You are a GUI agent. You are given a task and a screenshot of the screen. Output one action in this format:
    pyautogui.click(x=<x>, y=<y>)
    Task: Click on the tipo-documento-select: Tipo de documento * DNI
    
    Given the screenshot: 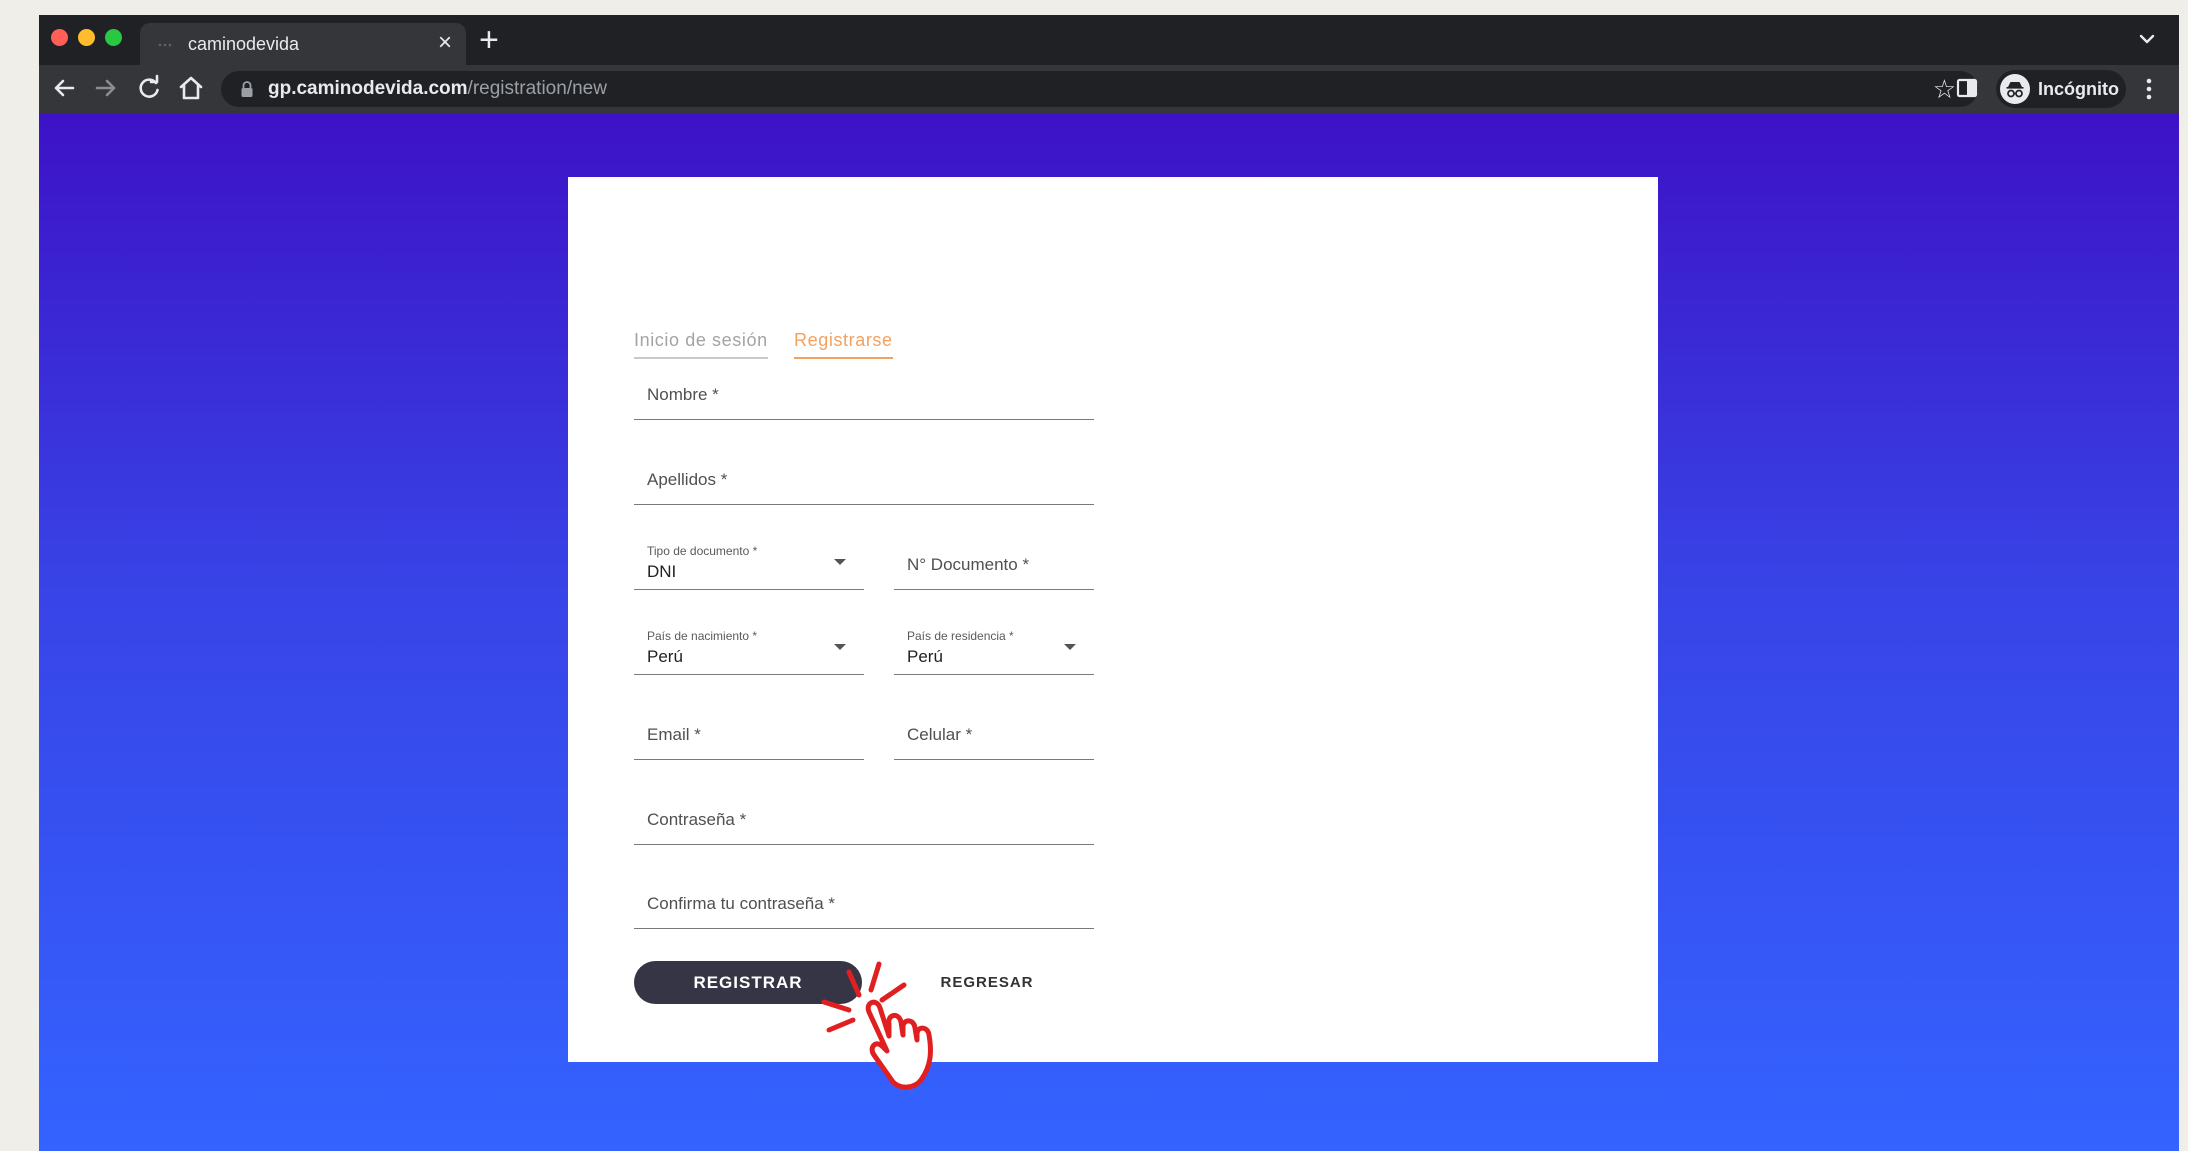 What is the action you would take?
    pyautogui.click(x=749, y=563)
    